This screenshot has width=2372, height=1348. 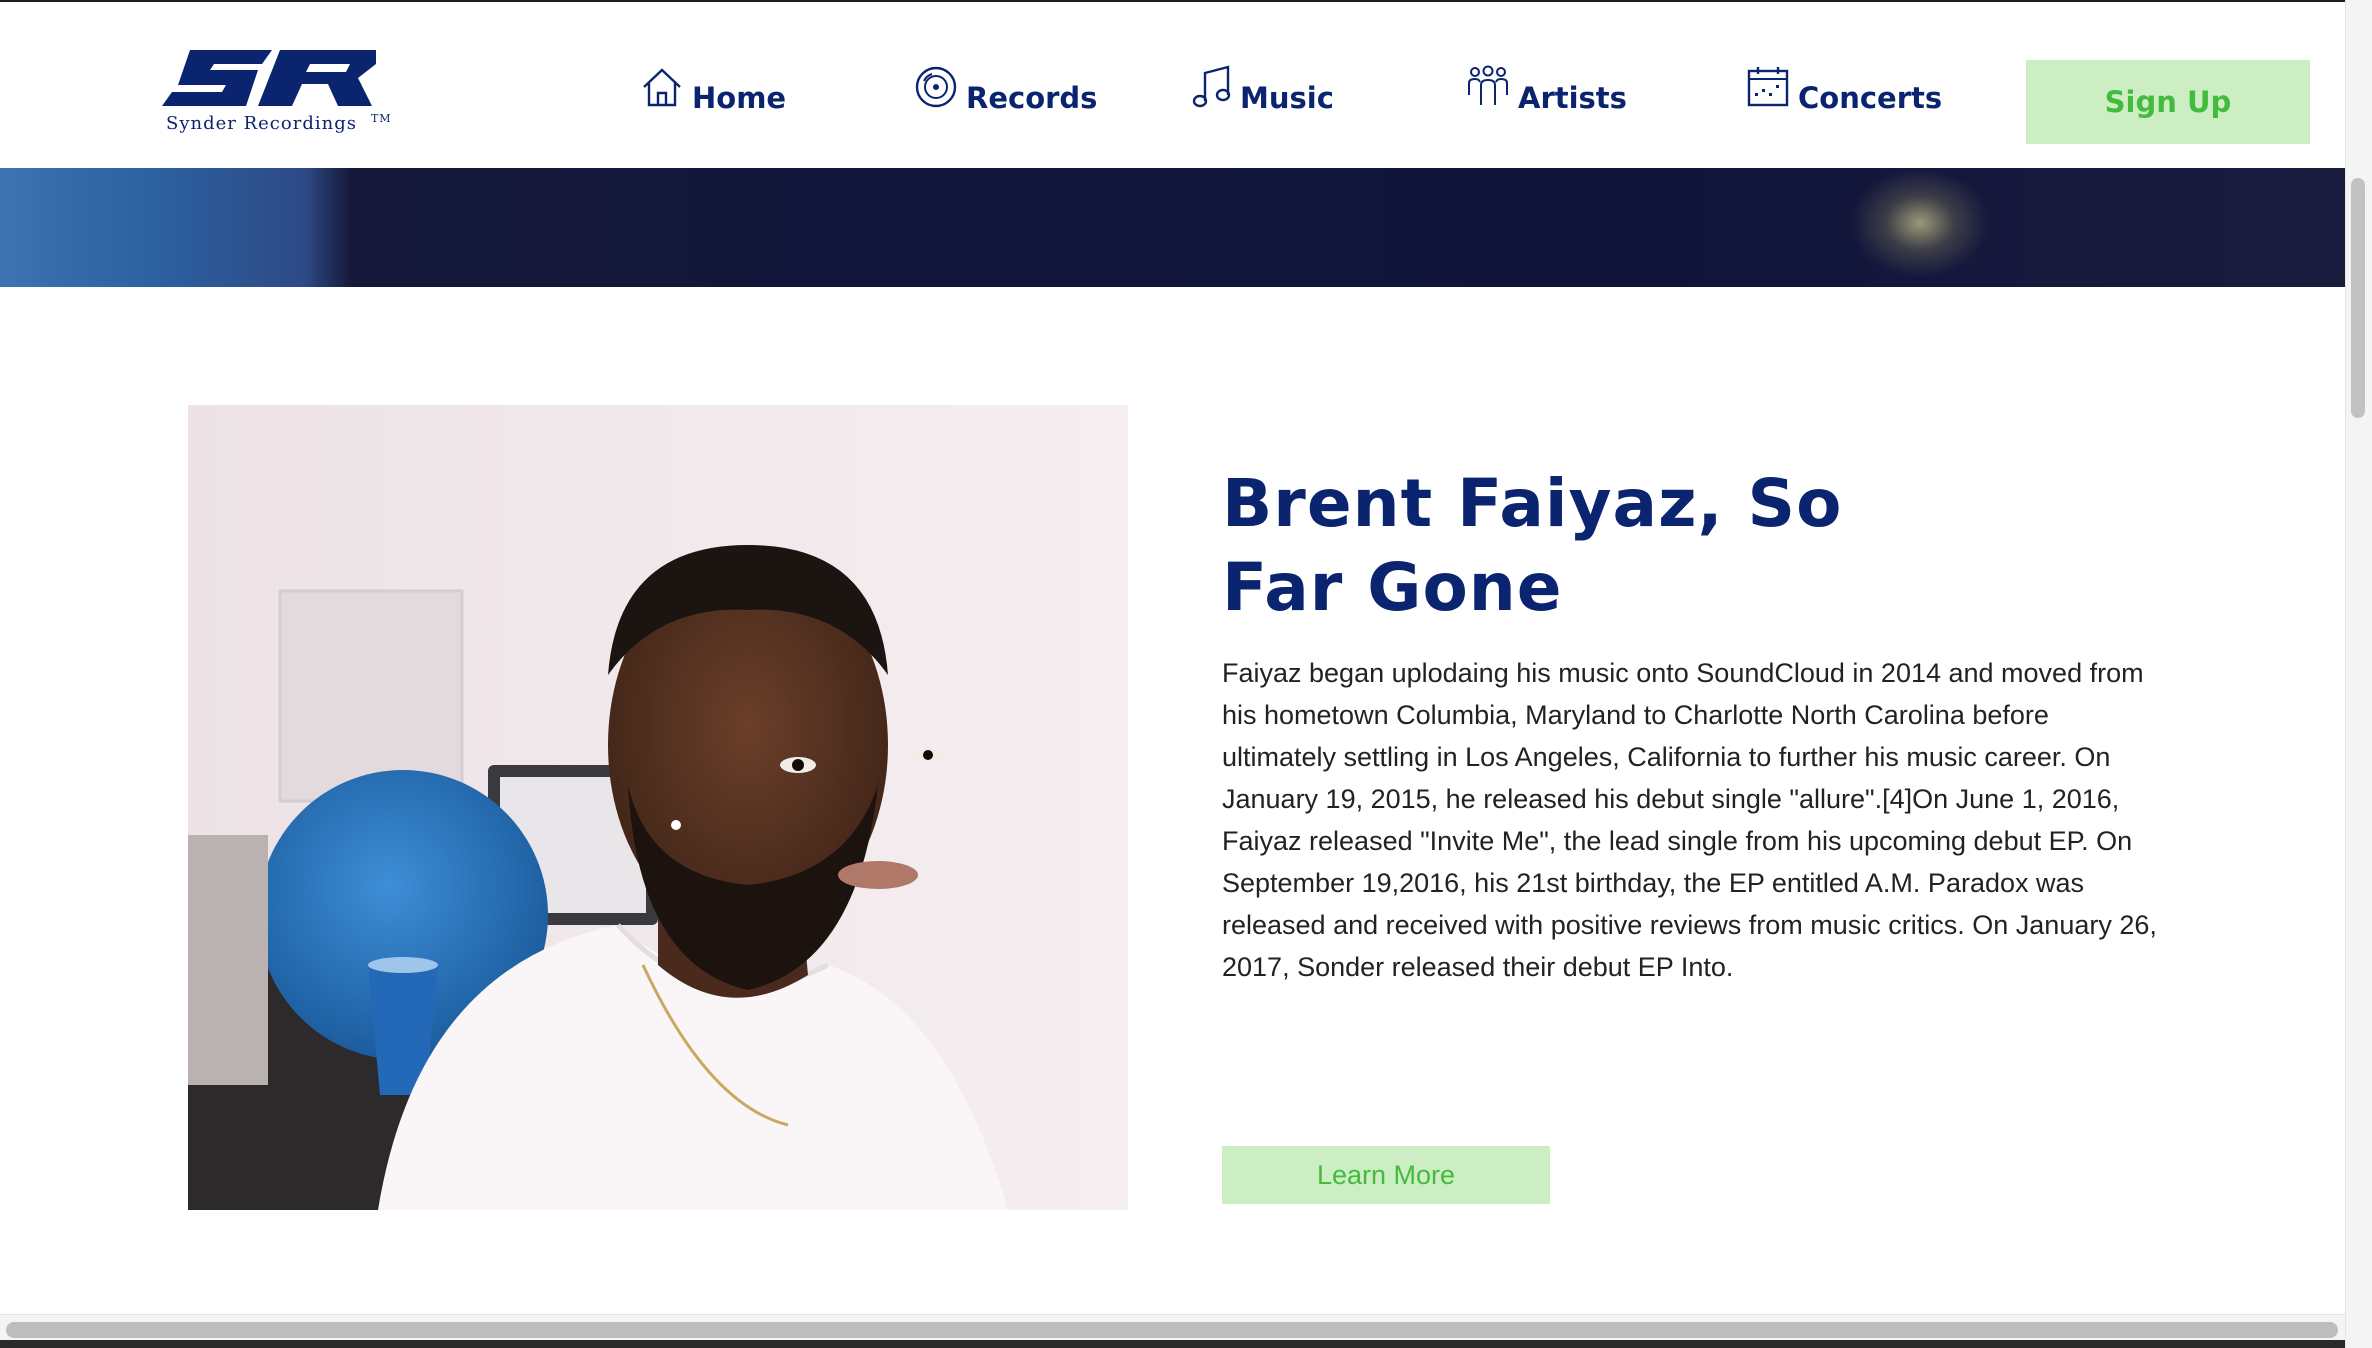 I want to click on nav-home: Home, so click(x=713, y=96).